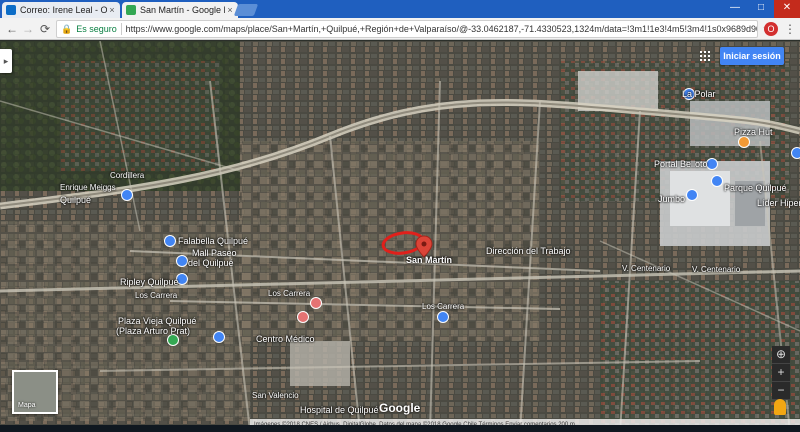  What do you see at coordinates (752, 56) in the screenshot?
I see `signin-button: Iniciar sesión` at bounding box center [752, 56].